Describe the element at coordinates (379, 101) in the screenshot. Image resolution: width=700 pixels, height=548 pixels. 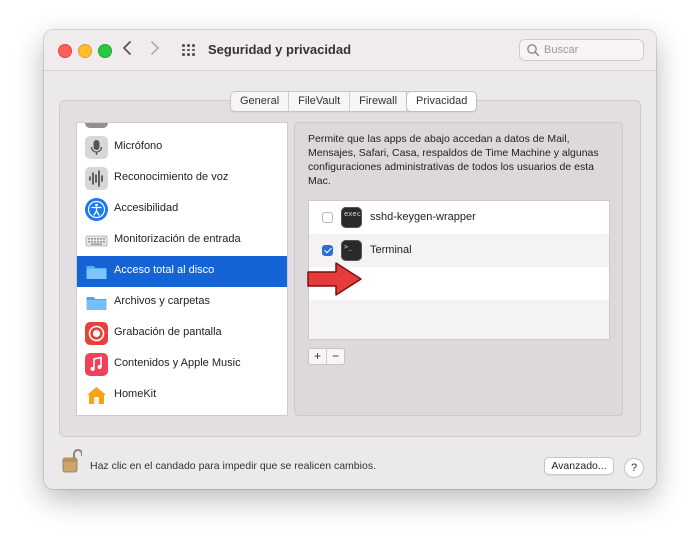
I see `tab-firewall: Firewall` at that location.